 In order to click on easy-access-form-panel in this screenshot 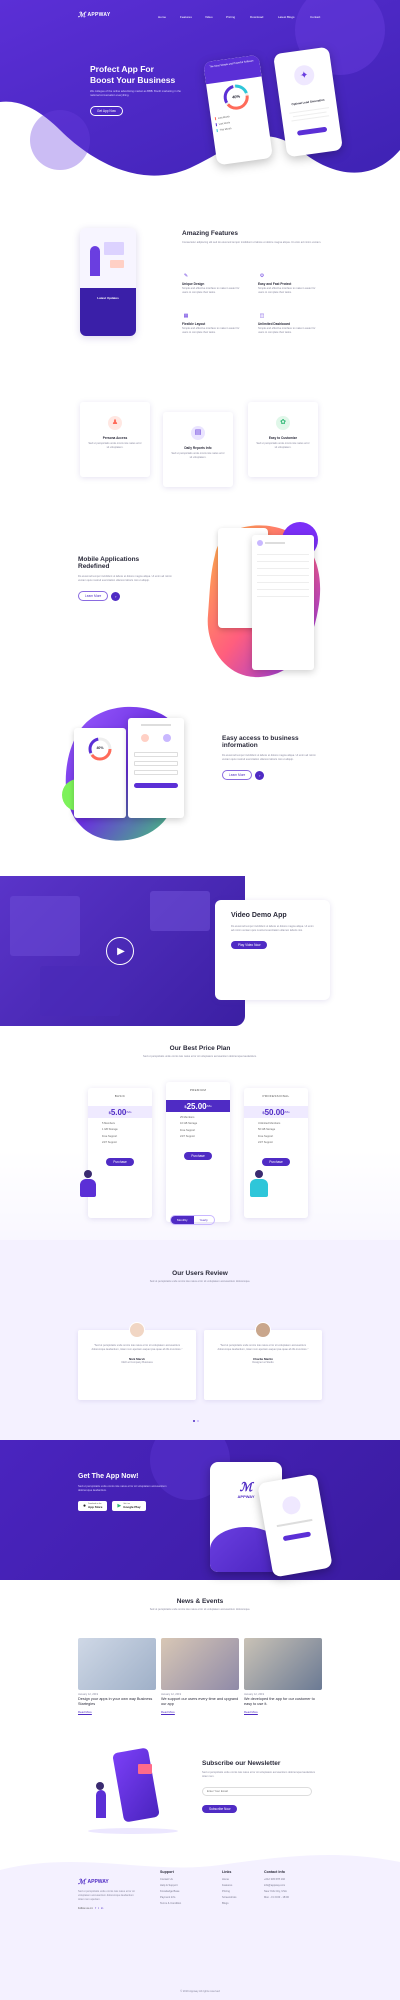, I will do `click(156, 768)`.